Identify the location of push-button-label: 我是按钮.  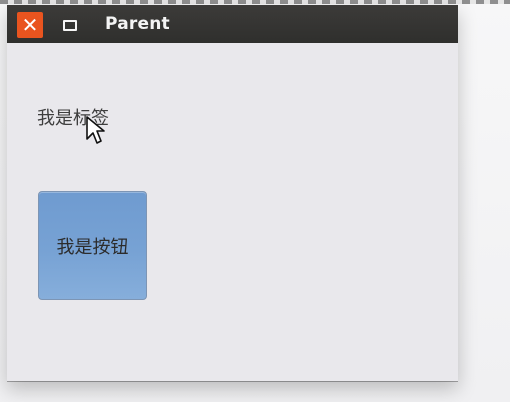
(92, 247).